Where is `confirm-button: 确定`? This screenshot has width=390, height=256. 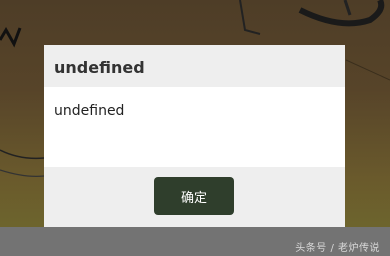 confirm-button: 确定 is located at coordinates (194, 196).